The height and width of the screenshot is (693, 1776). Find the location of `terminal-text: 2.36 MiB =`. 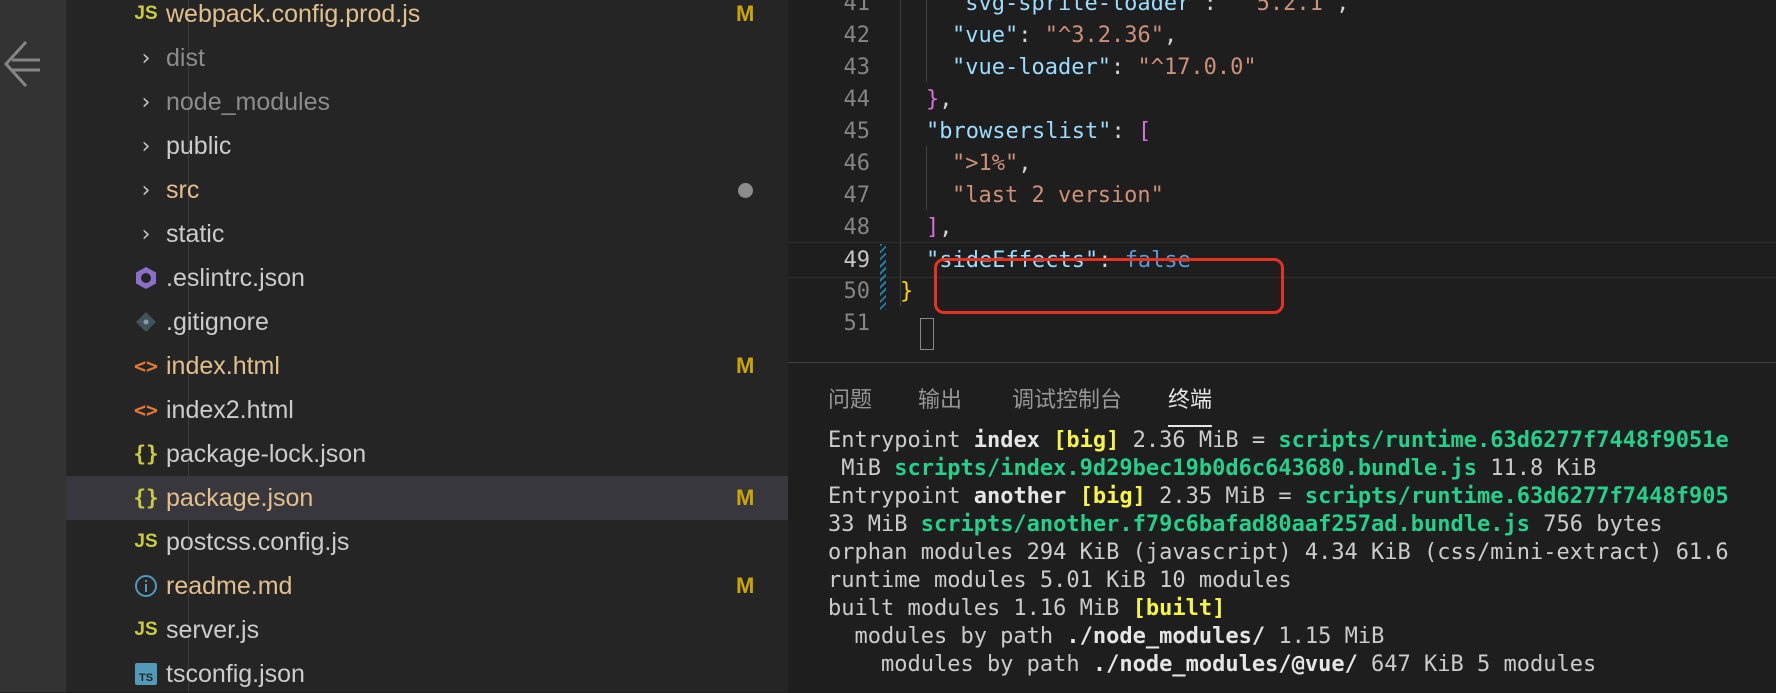

terminal-text: 2.36 MiB = is located at coordinates (1199, 440).